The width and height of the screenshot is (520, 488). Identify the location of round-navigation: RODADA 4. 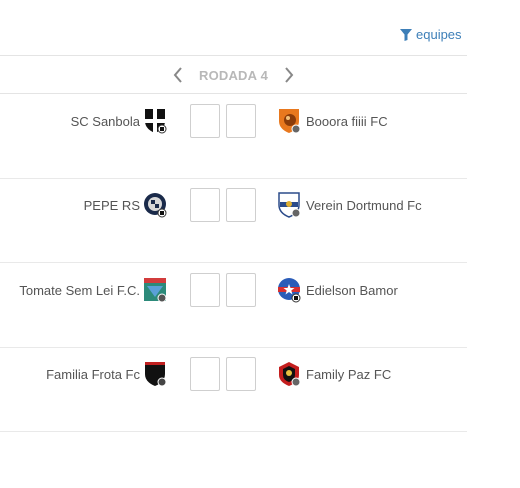
(233, 75).